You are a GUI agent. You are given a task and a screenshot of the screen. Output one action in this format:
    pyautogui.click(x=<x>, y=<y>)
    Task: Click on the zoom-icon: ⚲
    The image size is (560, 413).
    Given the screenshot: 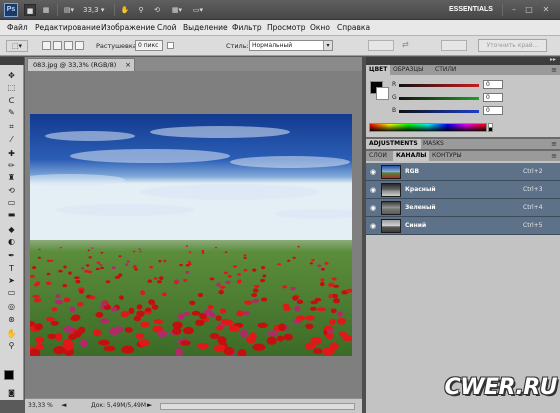 What is the action you would take?
    pyautogui.click(x=141, y=10)
    